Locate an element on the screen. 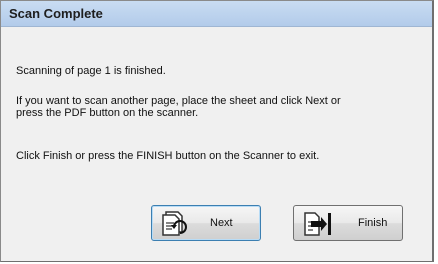 This screenshot has width=438, height=264. next-button-label: Next is located at coordinates (221, 223).